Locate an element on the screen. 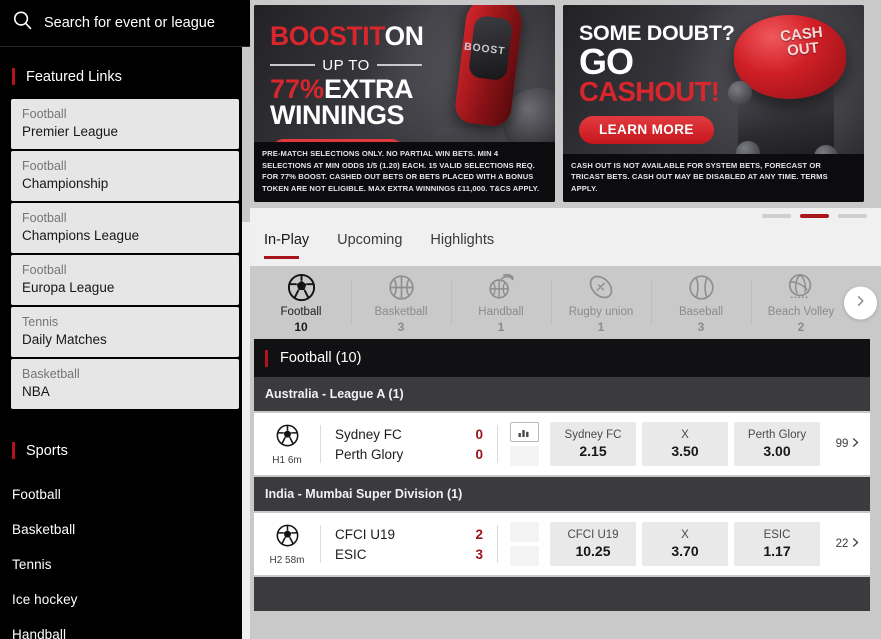 The image size is (881, 639). sport-label: Basketball is located at coordinates (401, 311).